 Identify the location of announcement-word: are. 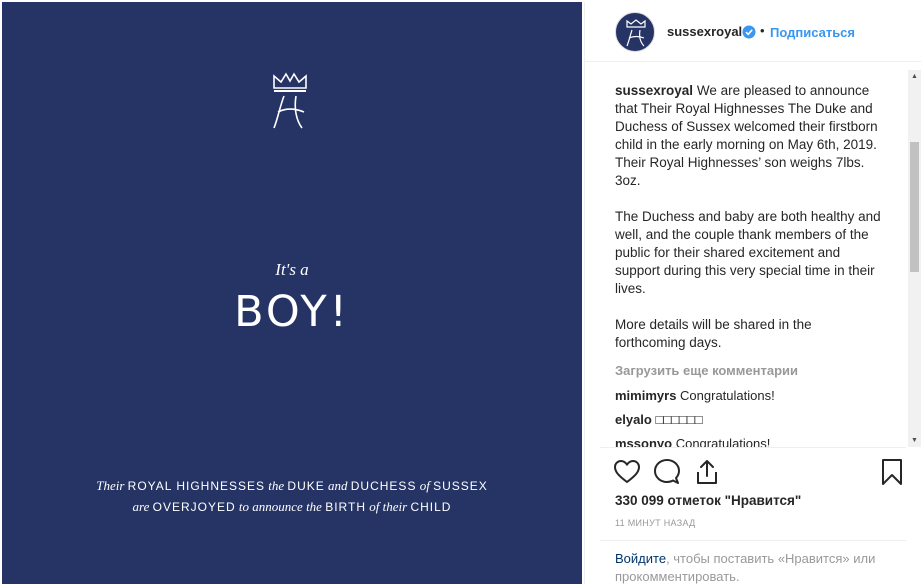
(141, 506).